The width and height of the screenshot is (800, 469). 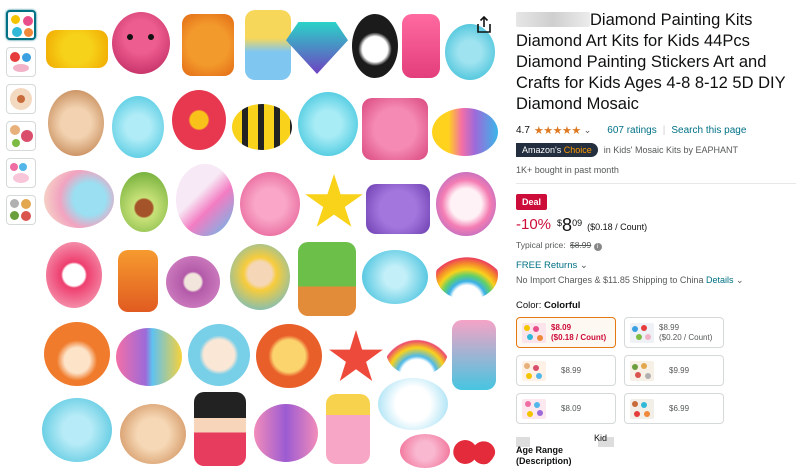 What do you see at coordinates (656, 265) in the screenshot?
I see `free-returns-link: FREE Returns ⌄` at bounding box center [656, 265].